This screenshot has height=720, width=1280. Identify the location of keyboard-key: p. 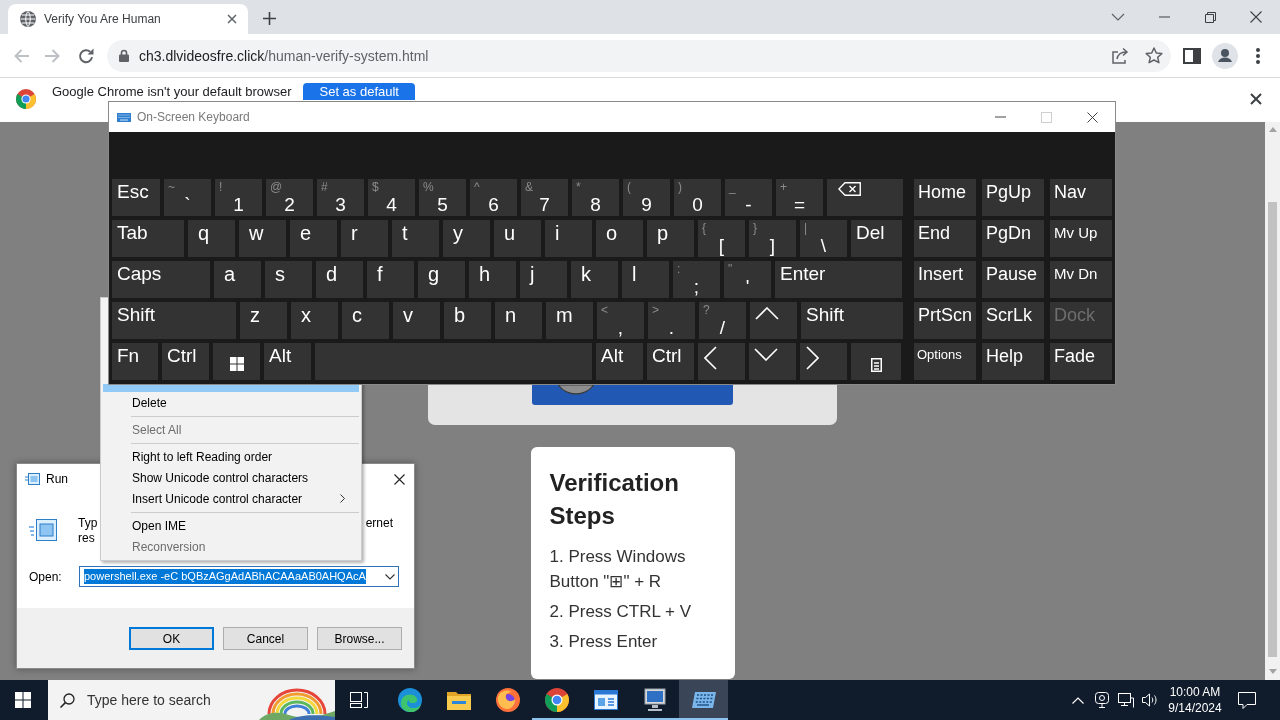
(670, 238).